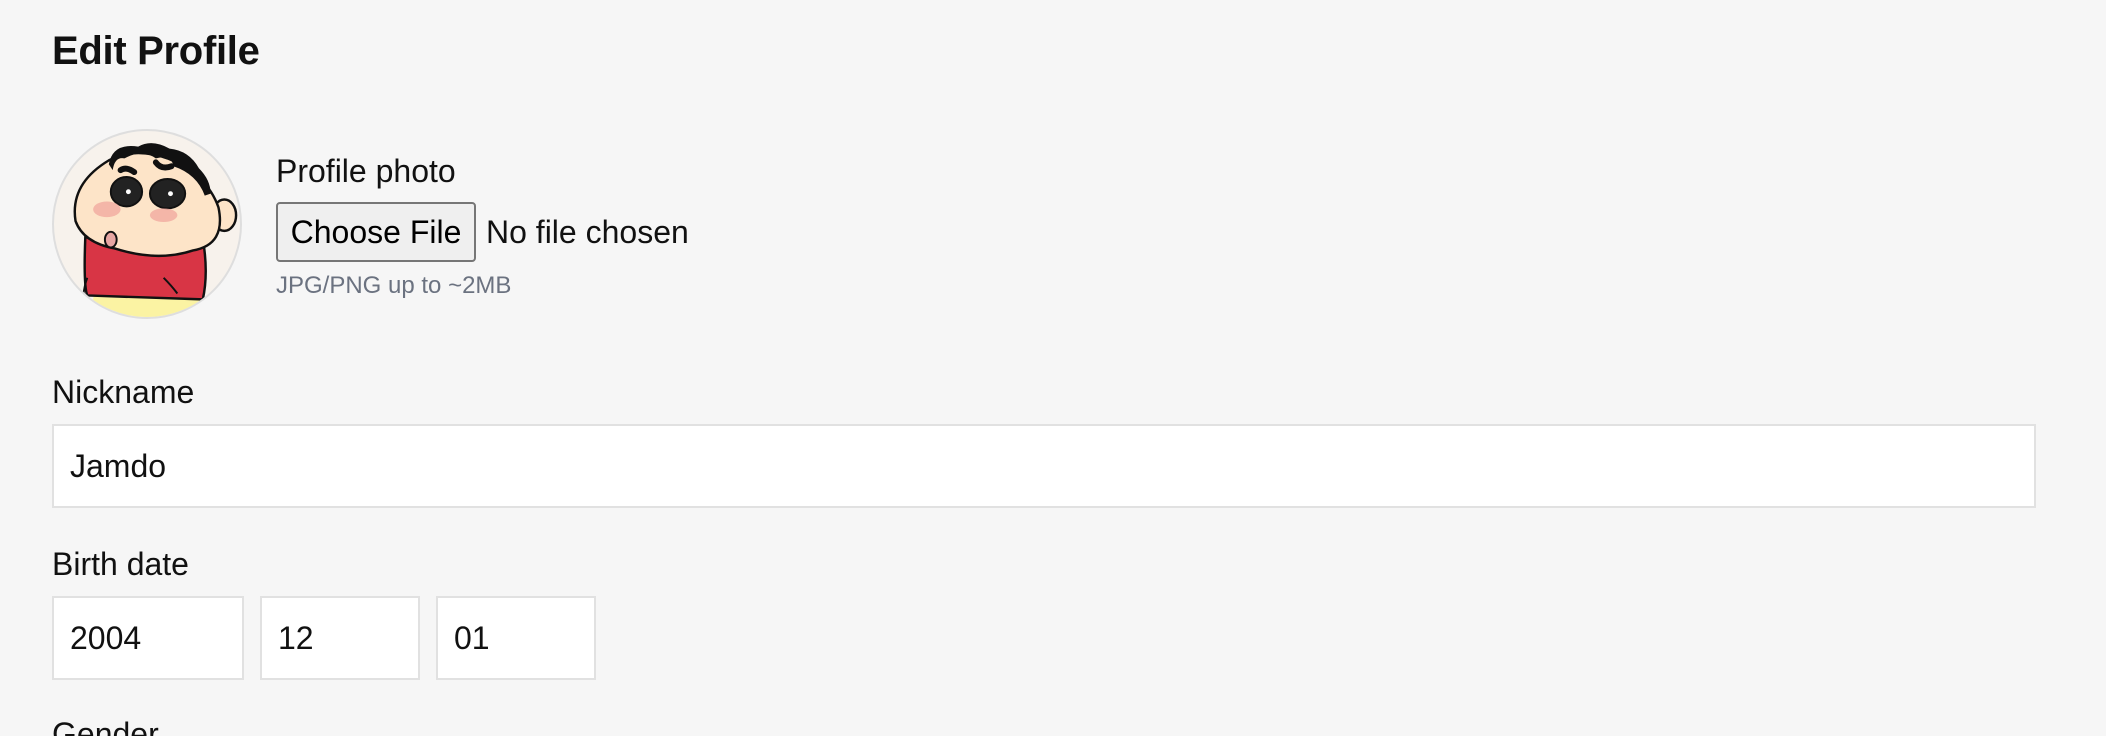 The image size is (2106, 736). I want to click on profile-avatar, so click(147, 224).